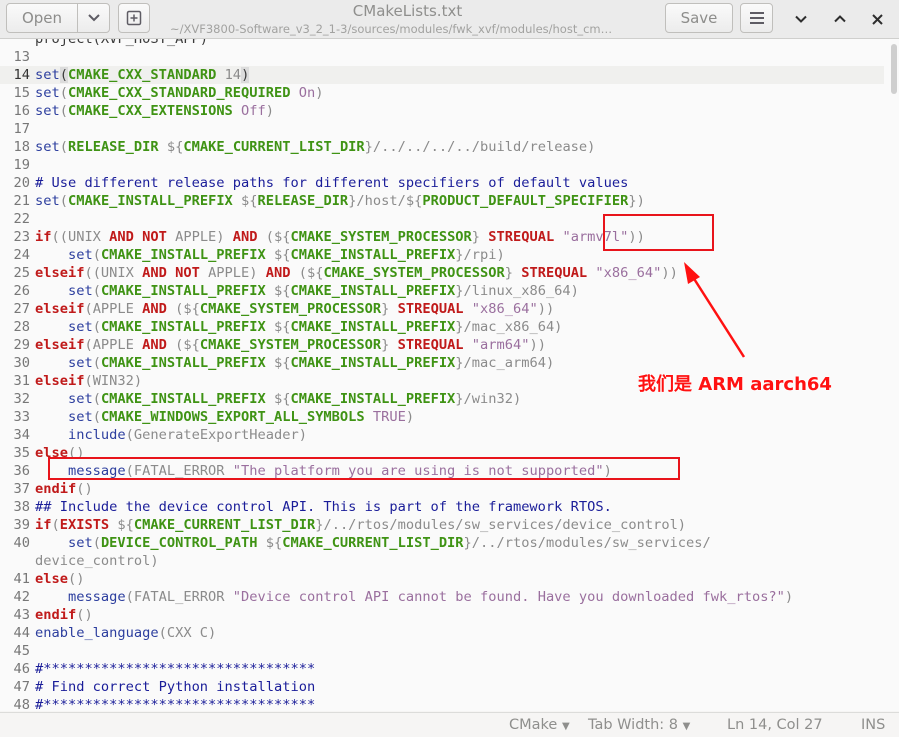 This screenshot has width=899, height=737. I want to click on tab-width-label: Tab Width: 8, so click(633, 725).